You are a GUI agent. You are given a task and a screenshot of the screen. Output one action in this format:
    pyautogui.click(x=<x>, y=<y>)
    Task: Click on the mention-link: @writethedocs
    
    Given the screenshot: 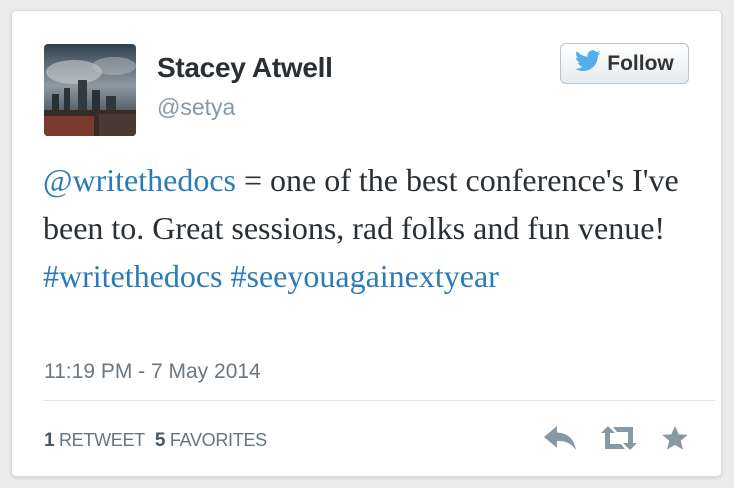 What is the action you would take?
    pyautogui.click(x=139, y=180)
    